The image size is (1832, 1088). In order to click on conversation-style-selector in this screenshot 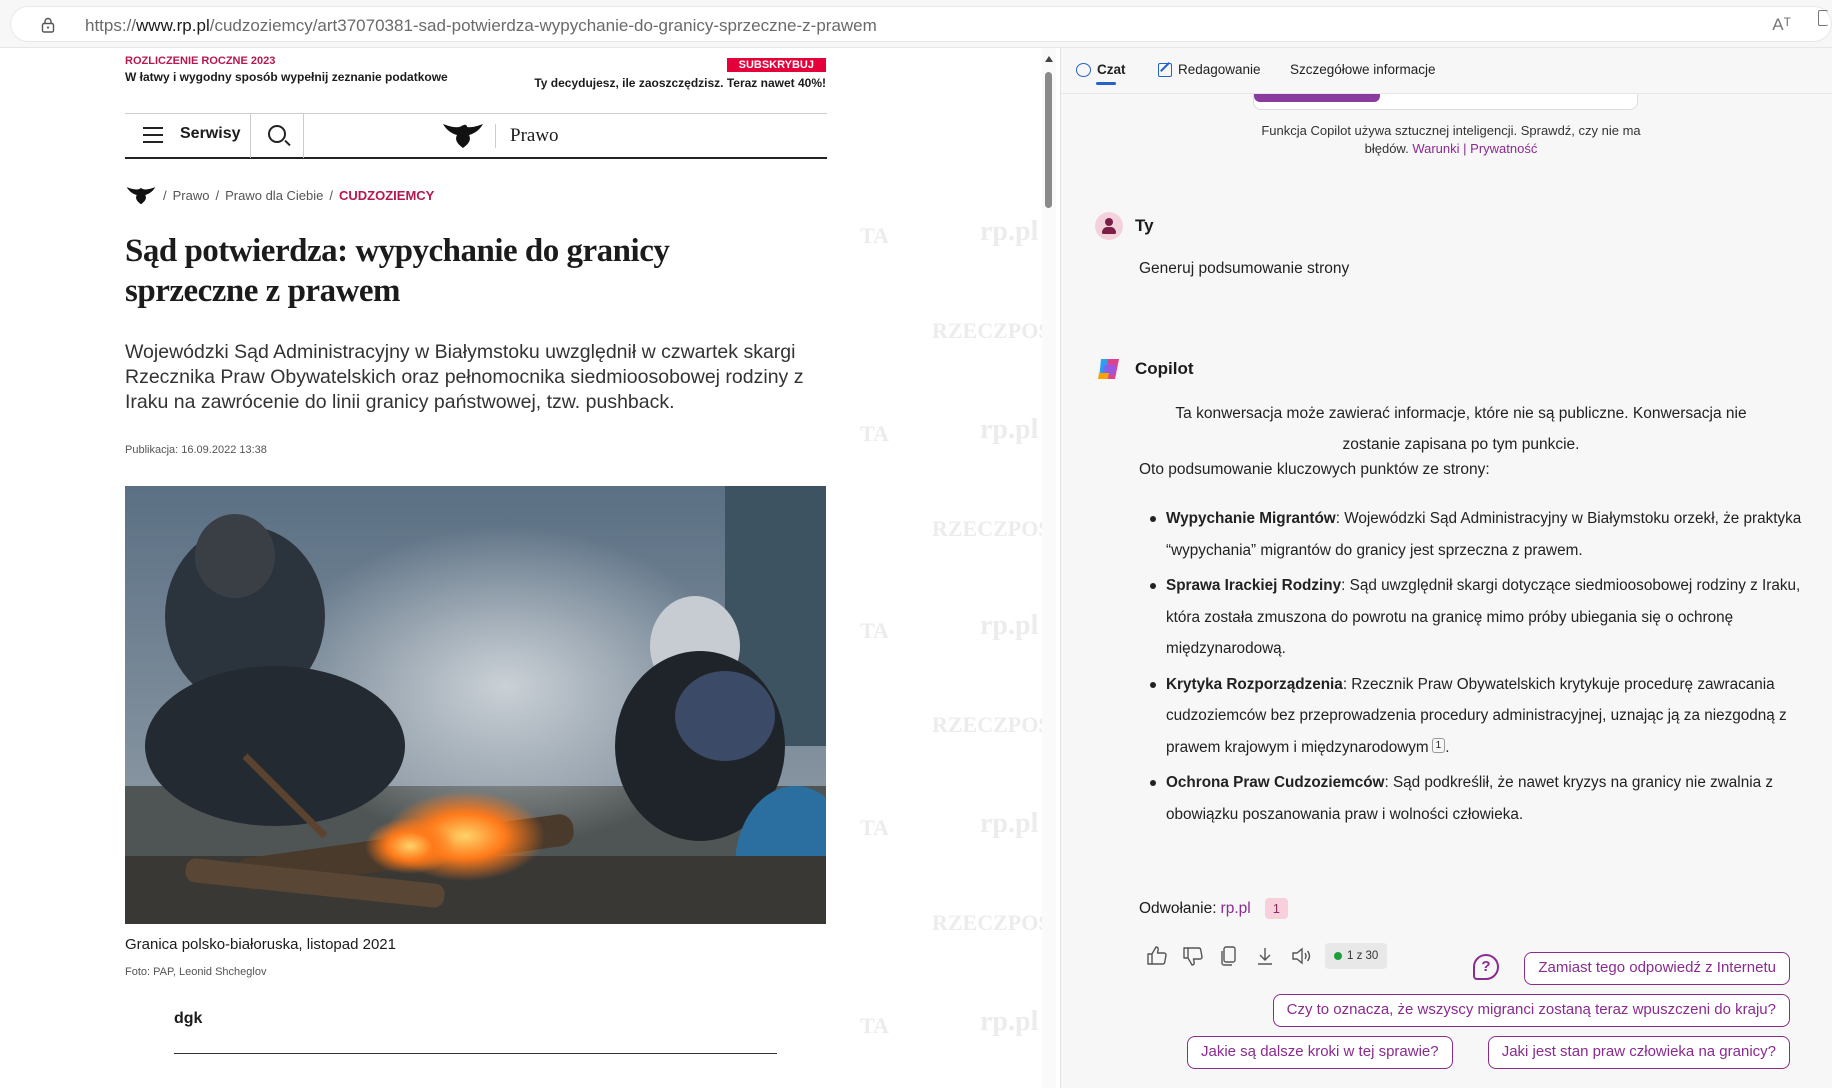, I will do `click(1445, 102)`.